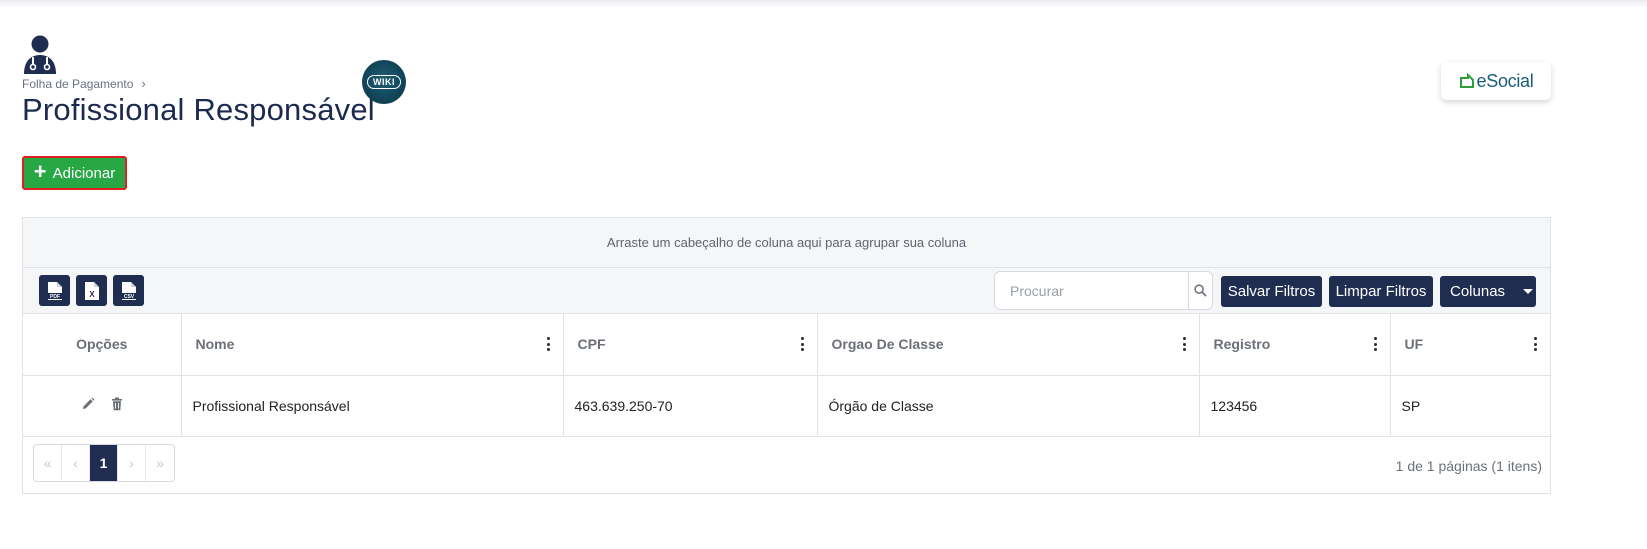  I want to click on page-1-button: 1, so click(104, 463).